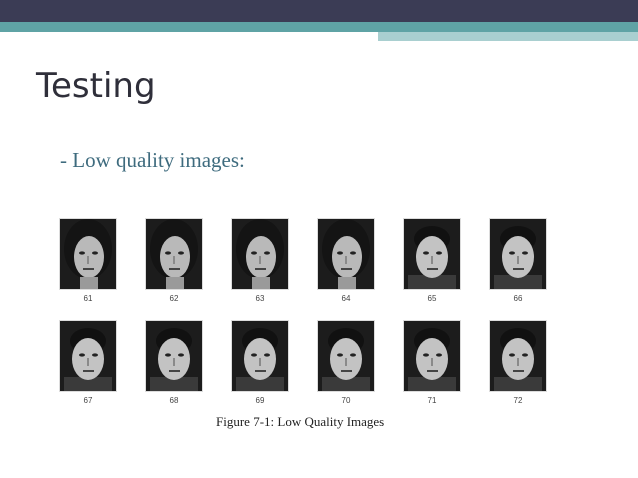 The width and height of the screenshot is (638, 478). I want to click on face-label: 64, so click(346, 298).